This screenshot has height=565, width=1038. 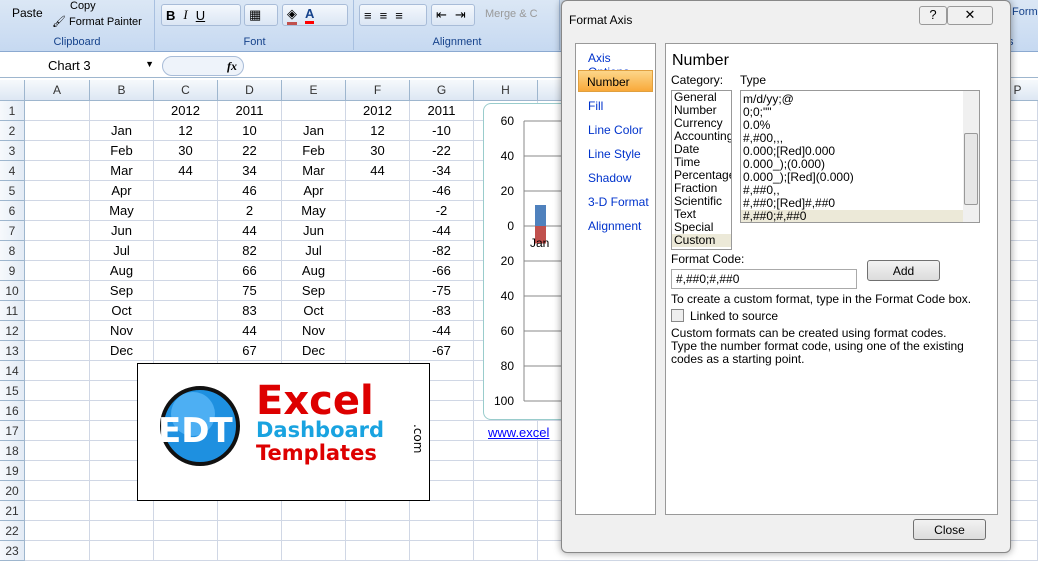 What do you see at coordinates (12, 231) in the screenshot?
I see `row-header: 7` at bounding box center [12, 231].